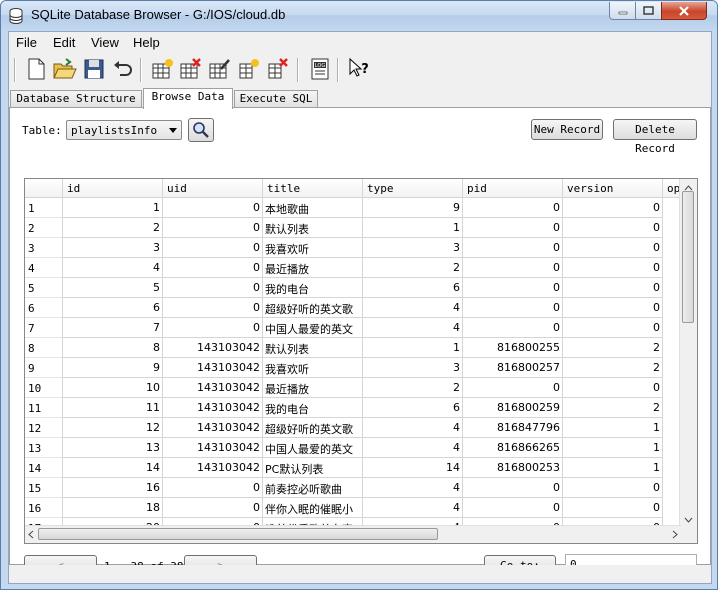  What do you see at coordinates (413, 188) in the screenshot?
I see `column-header-type: type` at bounding box center [413, 188].